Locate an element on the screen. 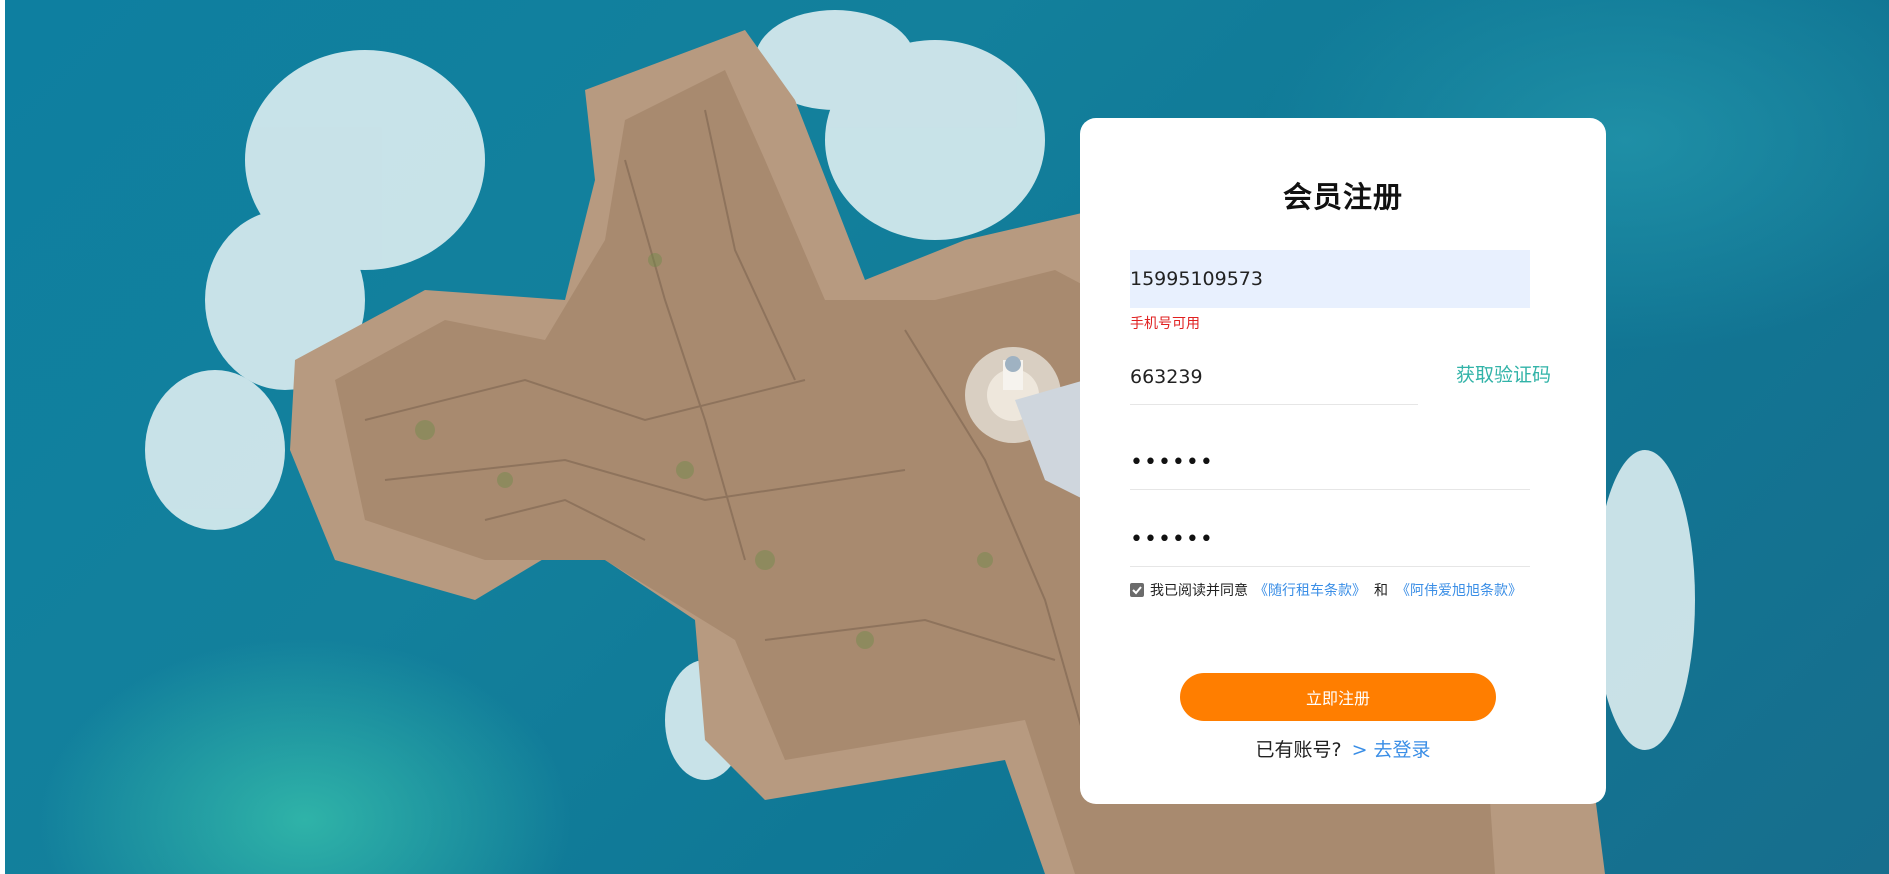 The image size is (1889, 874). password-input: •••••• is located at coordinates (1330, 462).